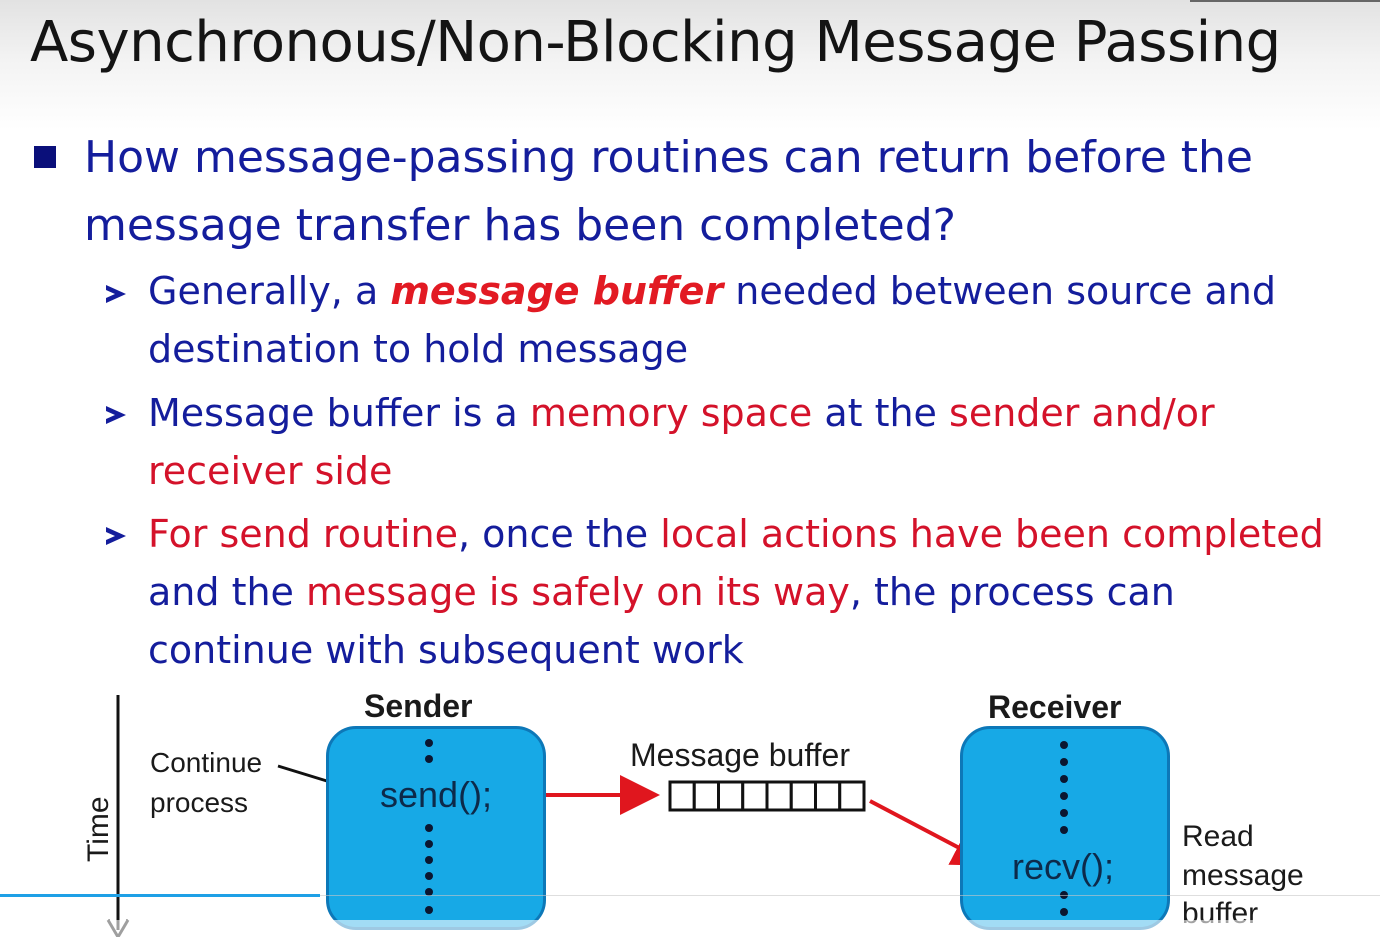 Image resolution: width=1380 pixels, height=937 pixels. What do you see at coordinates (740, 755) in the screenshot?
I see `message-buffer-label: Message buffer` at bounding box center [740, 755].